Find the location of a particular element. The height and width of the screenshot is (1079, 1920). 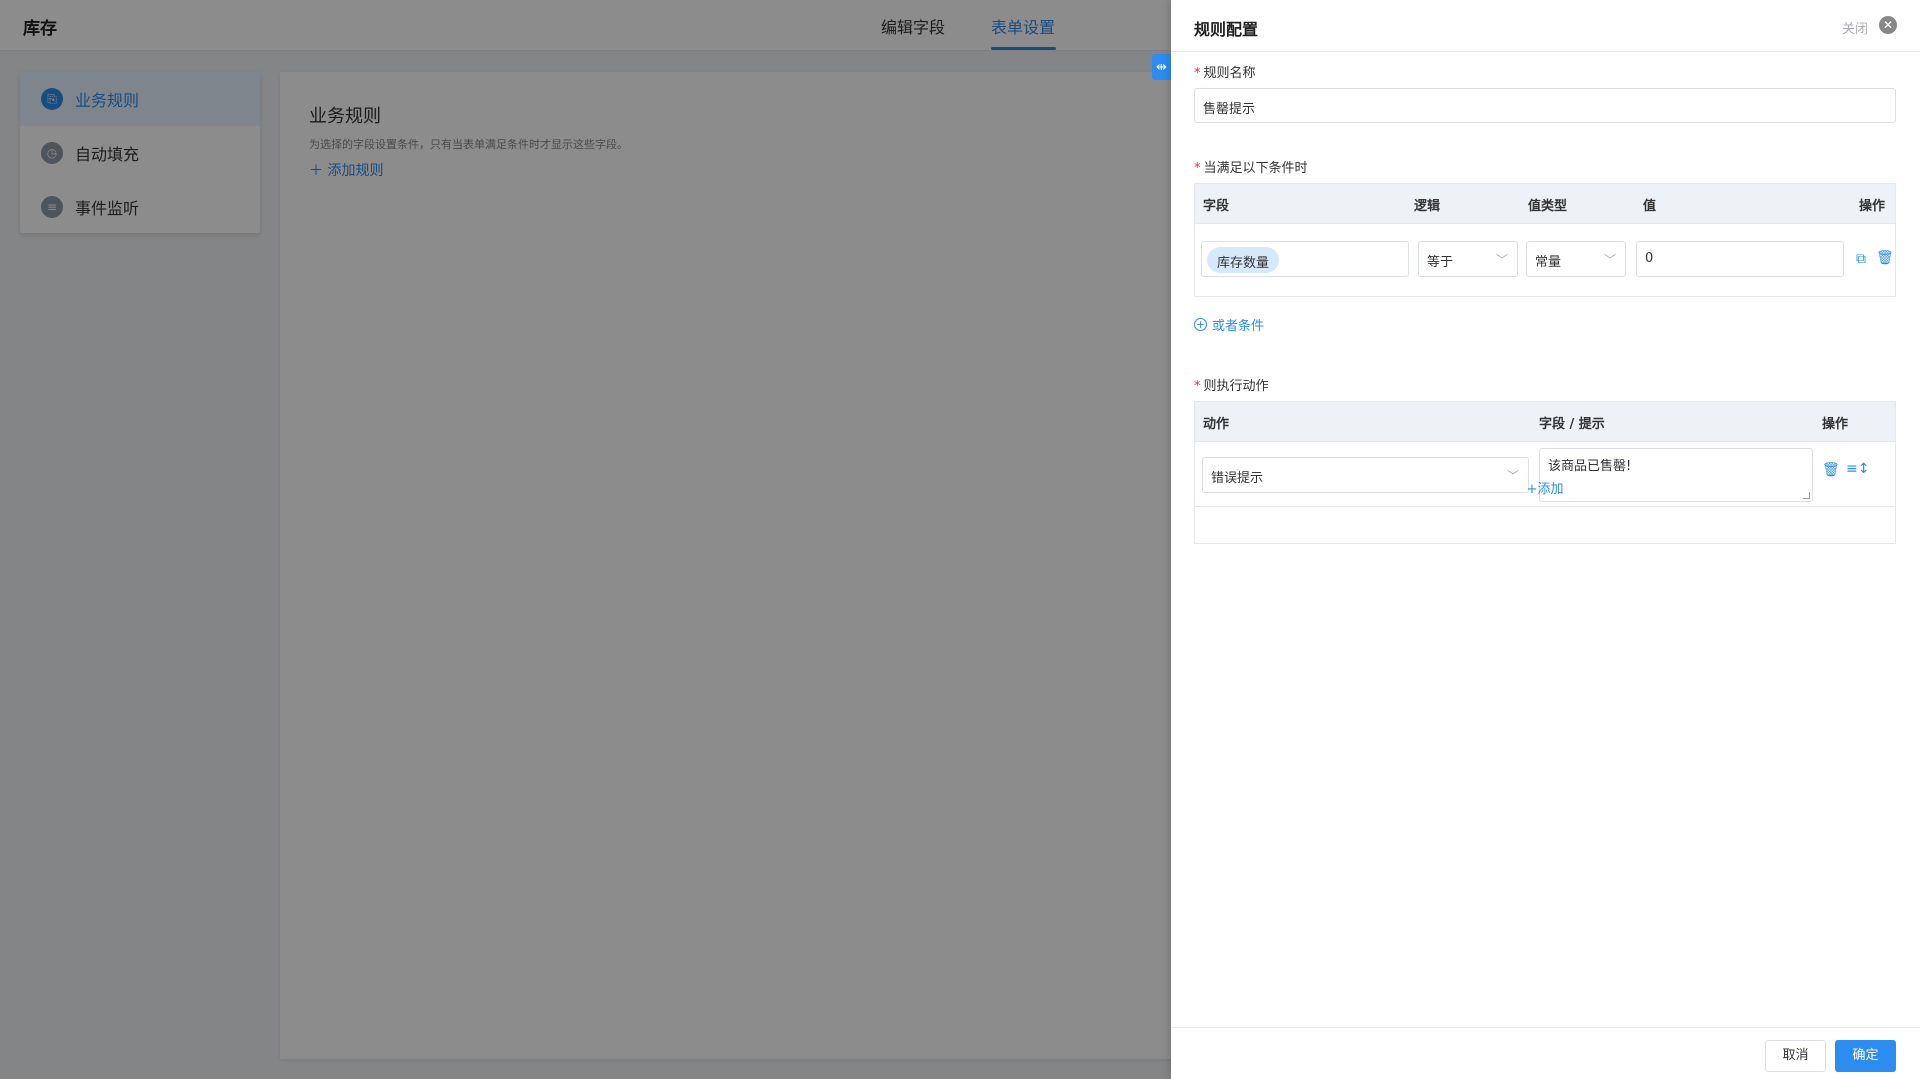

column-header-action: 动作 is located at coordinates (1216, 424).